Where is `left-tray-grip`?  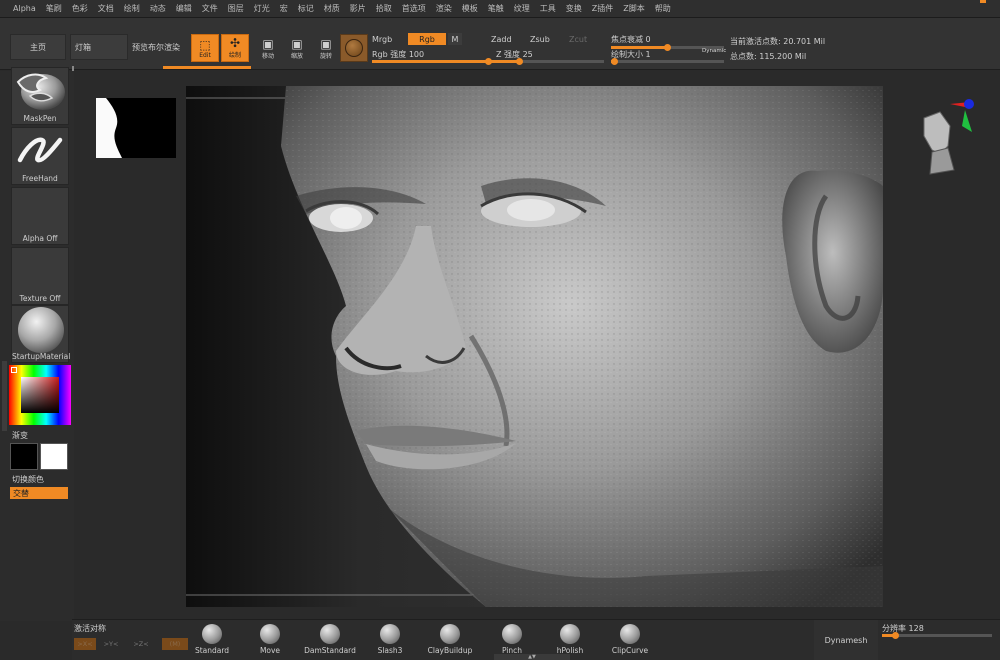 left-tray-grip is located at coordinates (4, 396).